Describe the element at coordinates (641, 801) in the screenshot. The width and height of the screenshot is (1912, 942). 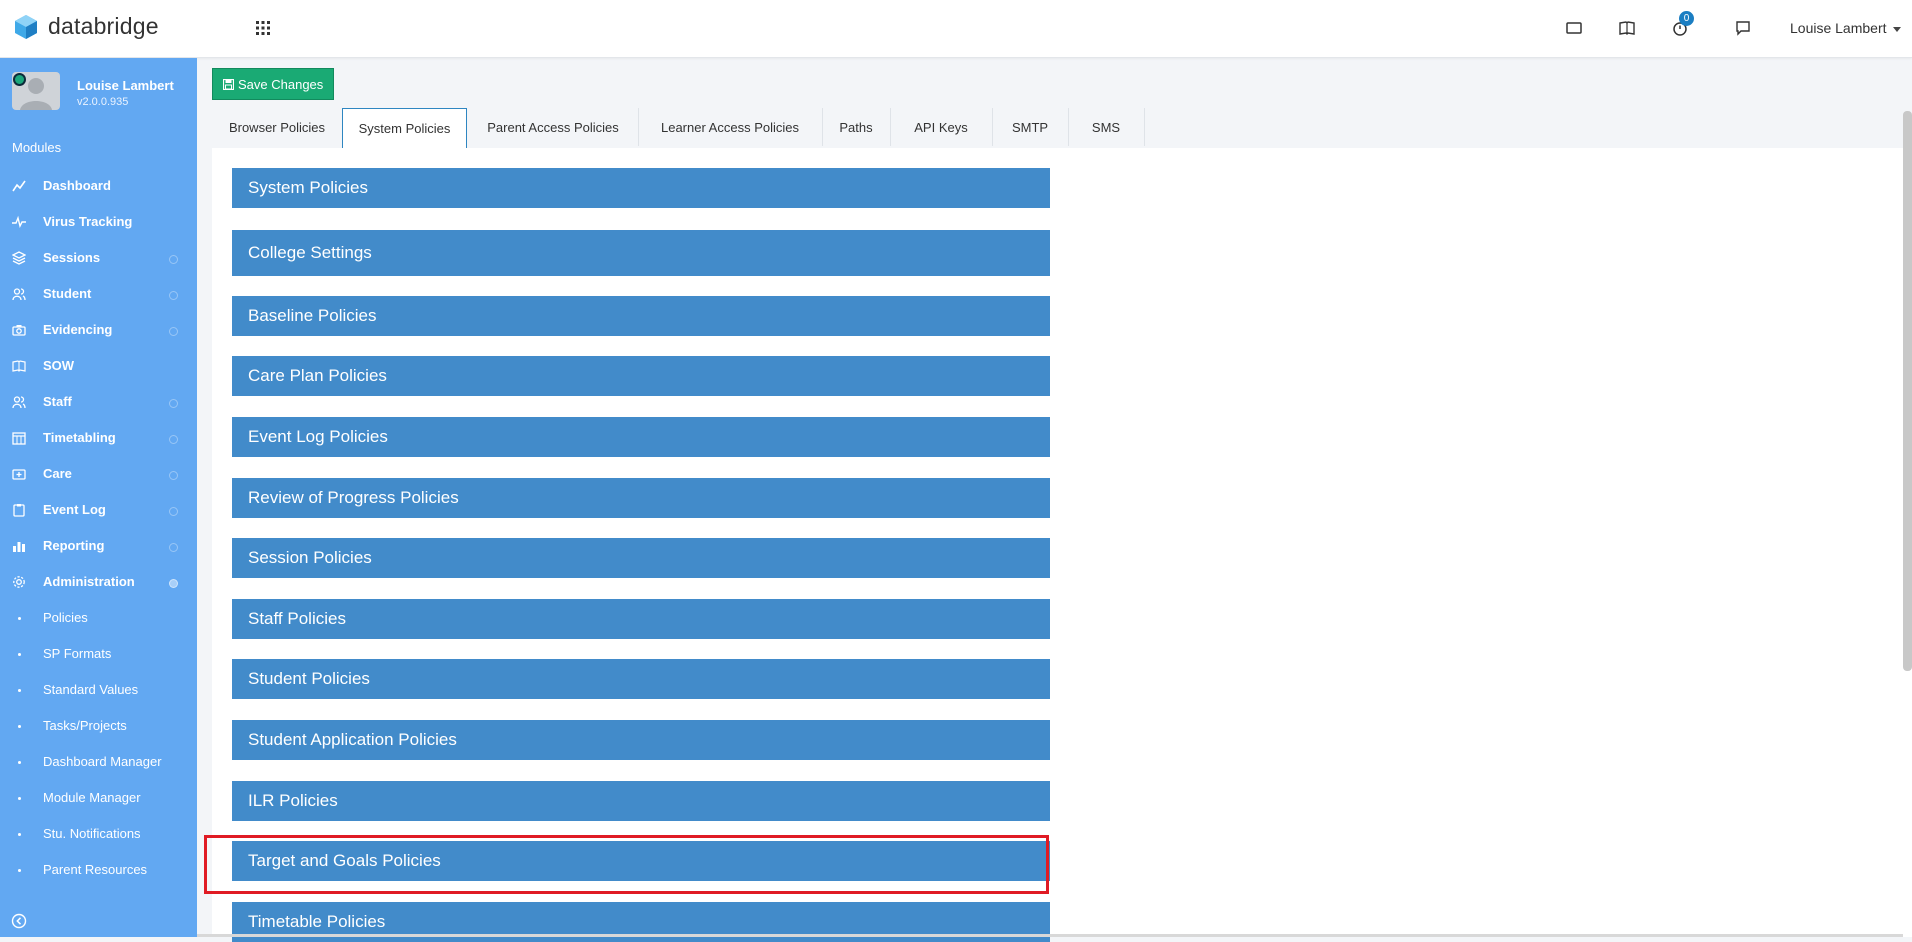
I see `section-header-ilr-policies: ILR Policies` at that location.